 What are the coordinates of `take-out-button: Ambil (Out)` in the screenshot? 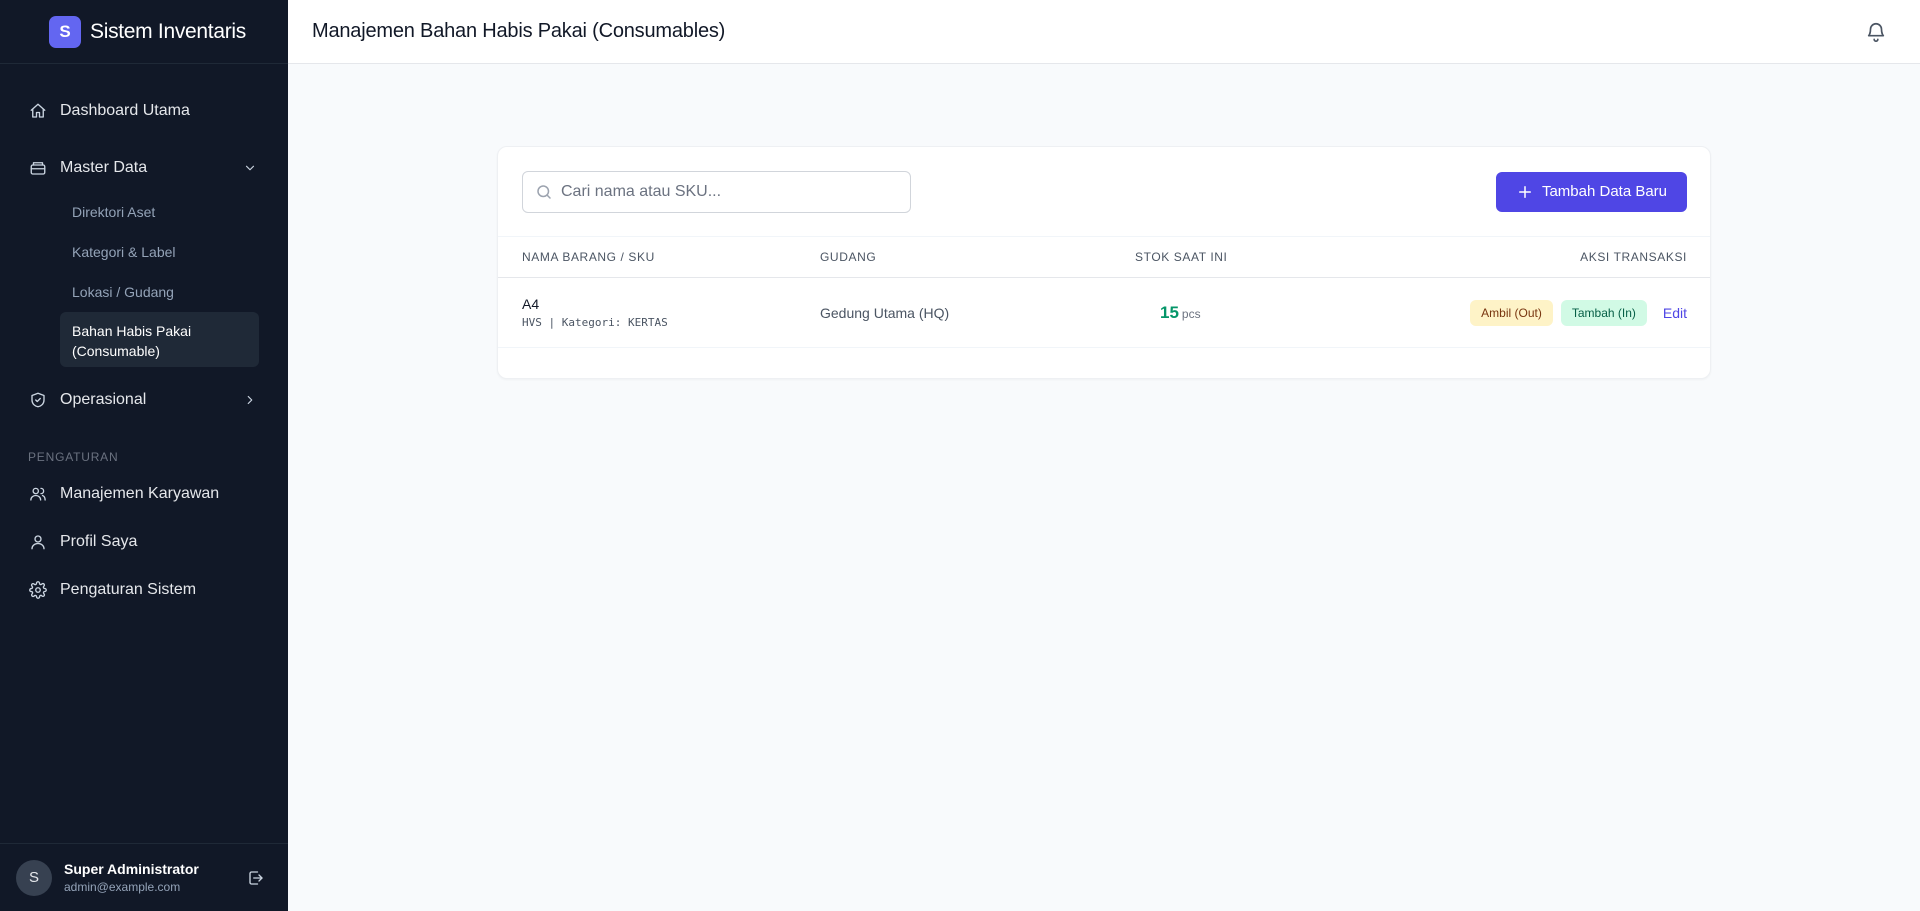 It's located at (1511, 312).